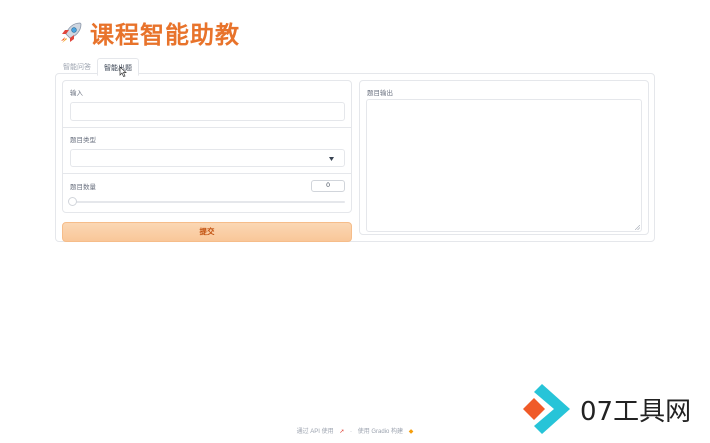  What do you see at coordinates (123, 71) in the screenshot?
I see `cursor-icon` at bounding box center [123, 71].